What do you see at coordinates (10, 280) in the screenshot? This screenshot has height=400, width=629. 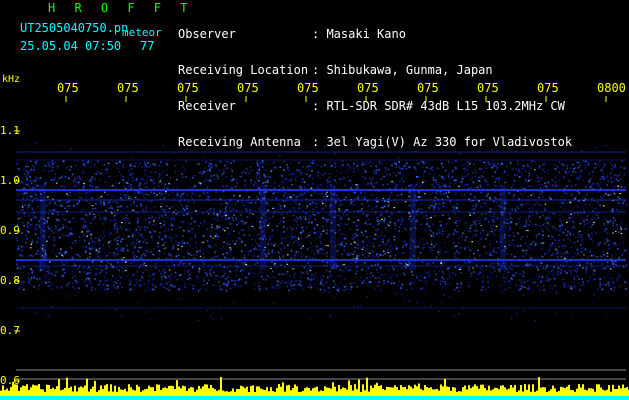 I see `freq-tick: 0.8` at bounding box center [10, 280].